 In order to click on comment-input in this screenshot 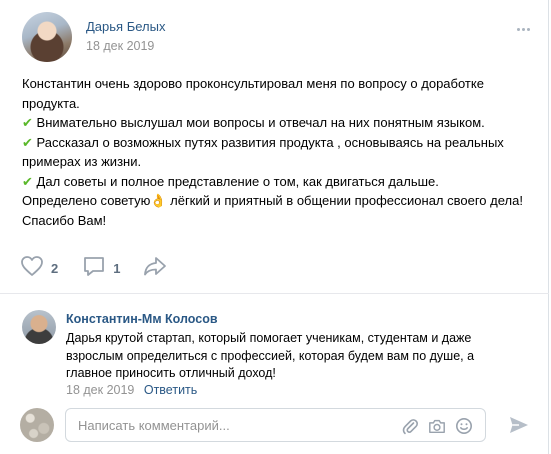, I will do `click(228, 425)`.